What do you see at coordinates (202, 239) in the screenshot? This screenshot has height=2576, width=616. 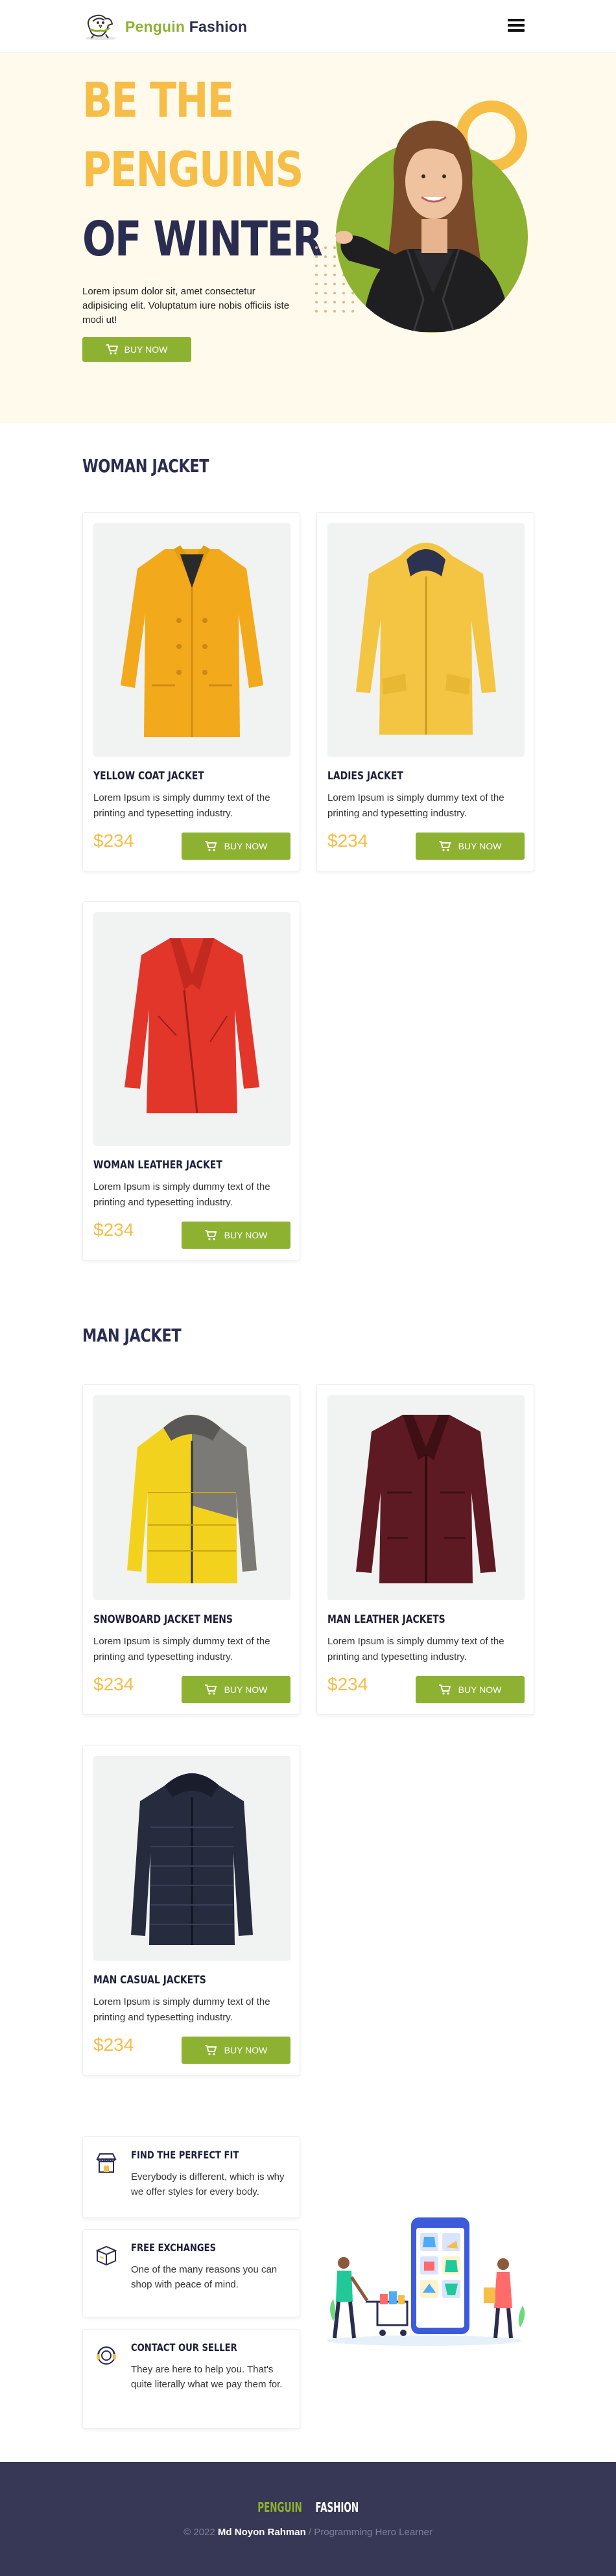 I see `hero-title-line3: OF WINTER` at bounding box center [202, 239].